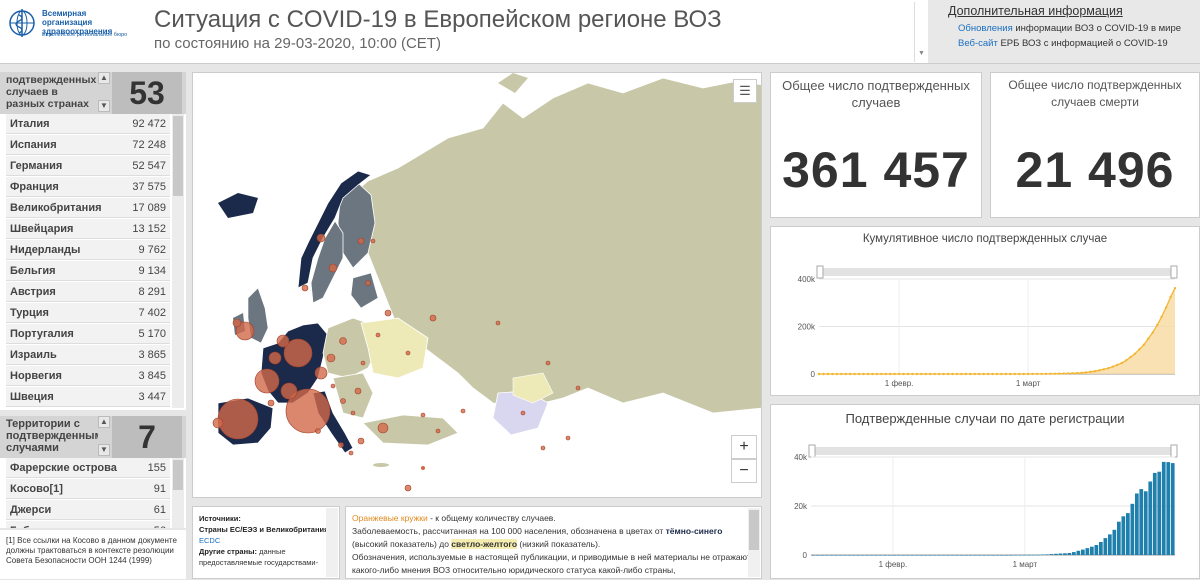 The image size is (1200, 580). I want to click on list-item: Джерси 61, so click(88, 510).